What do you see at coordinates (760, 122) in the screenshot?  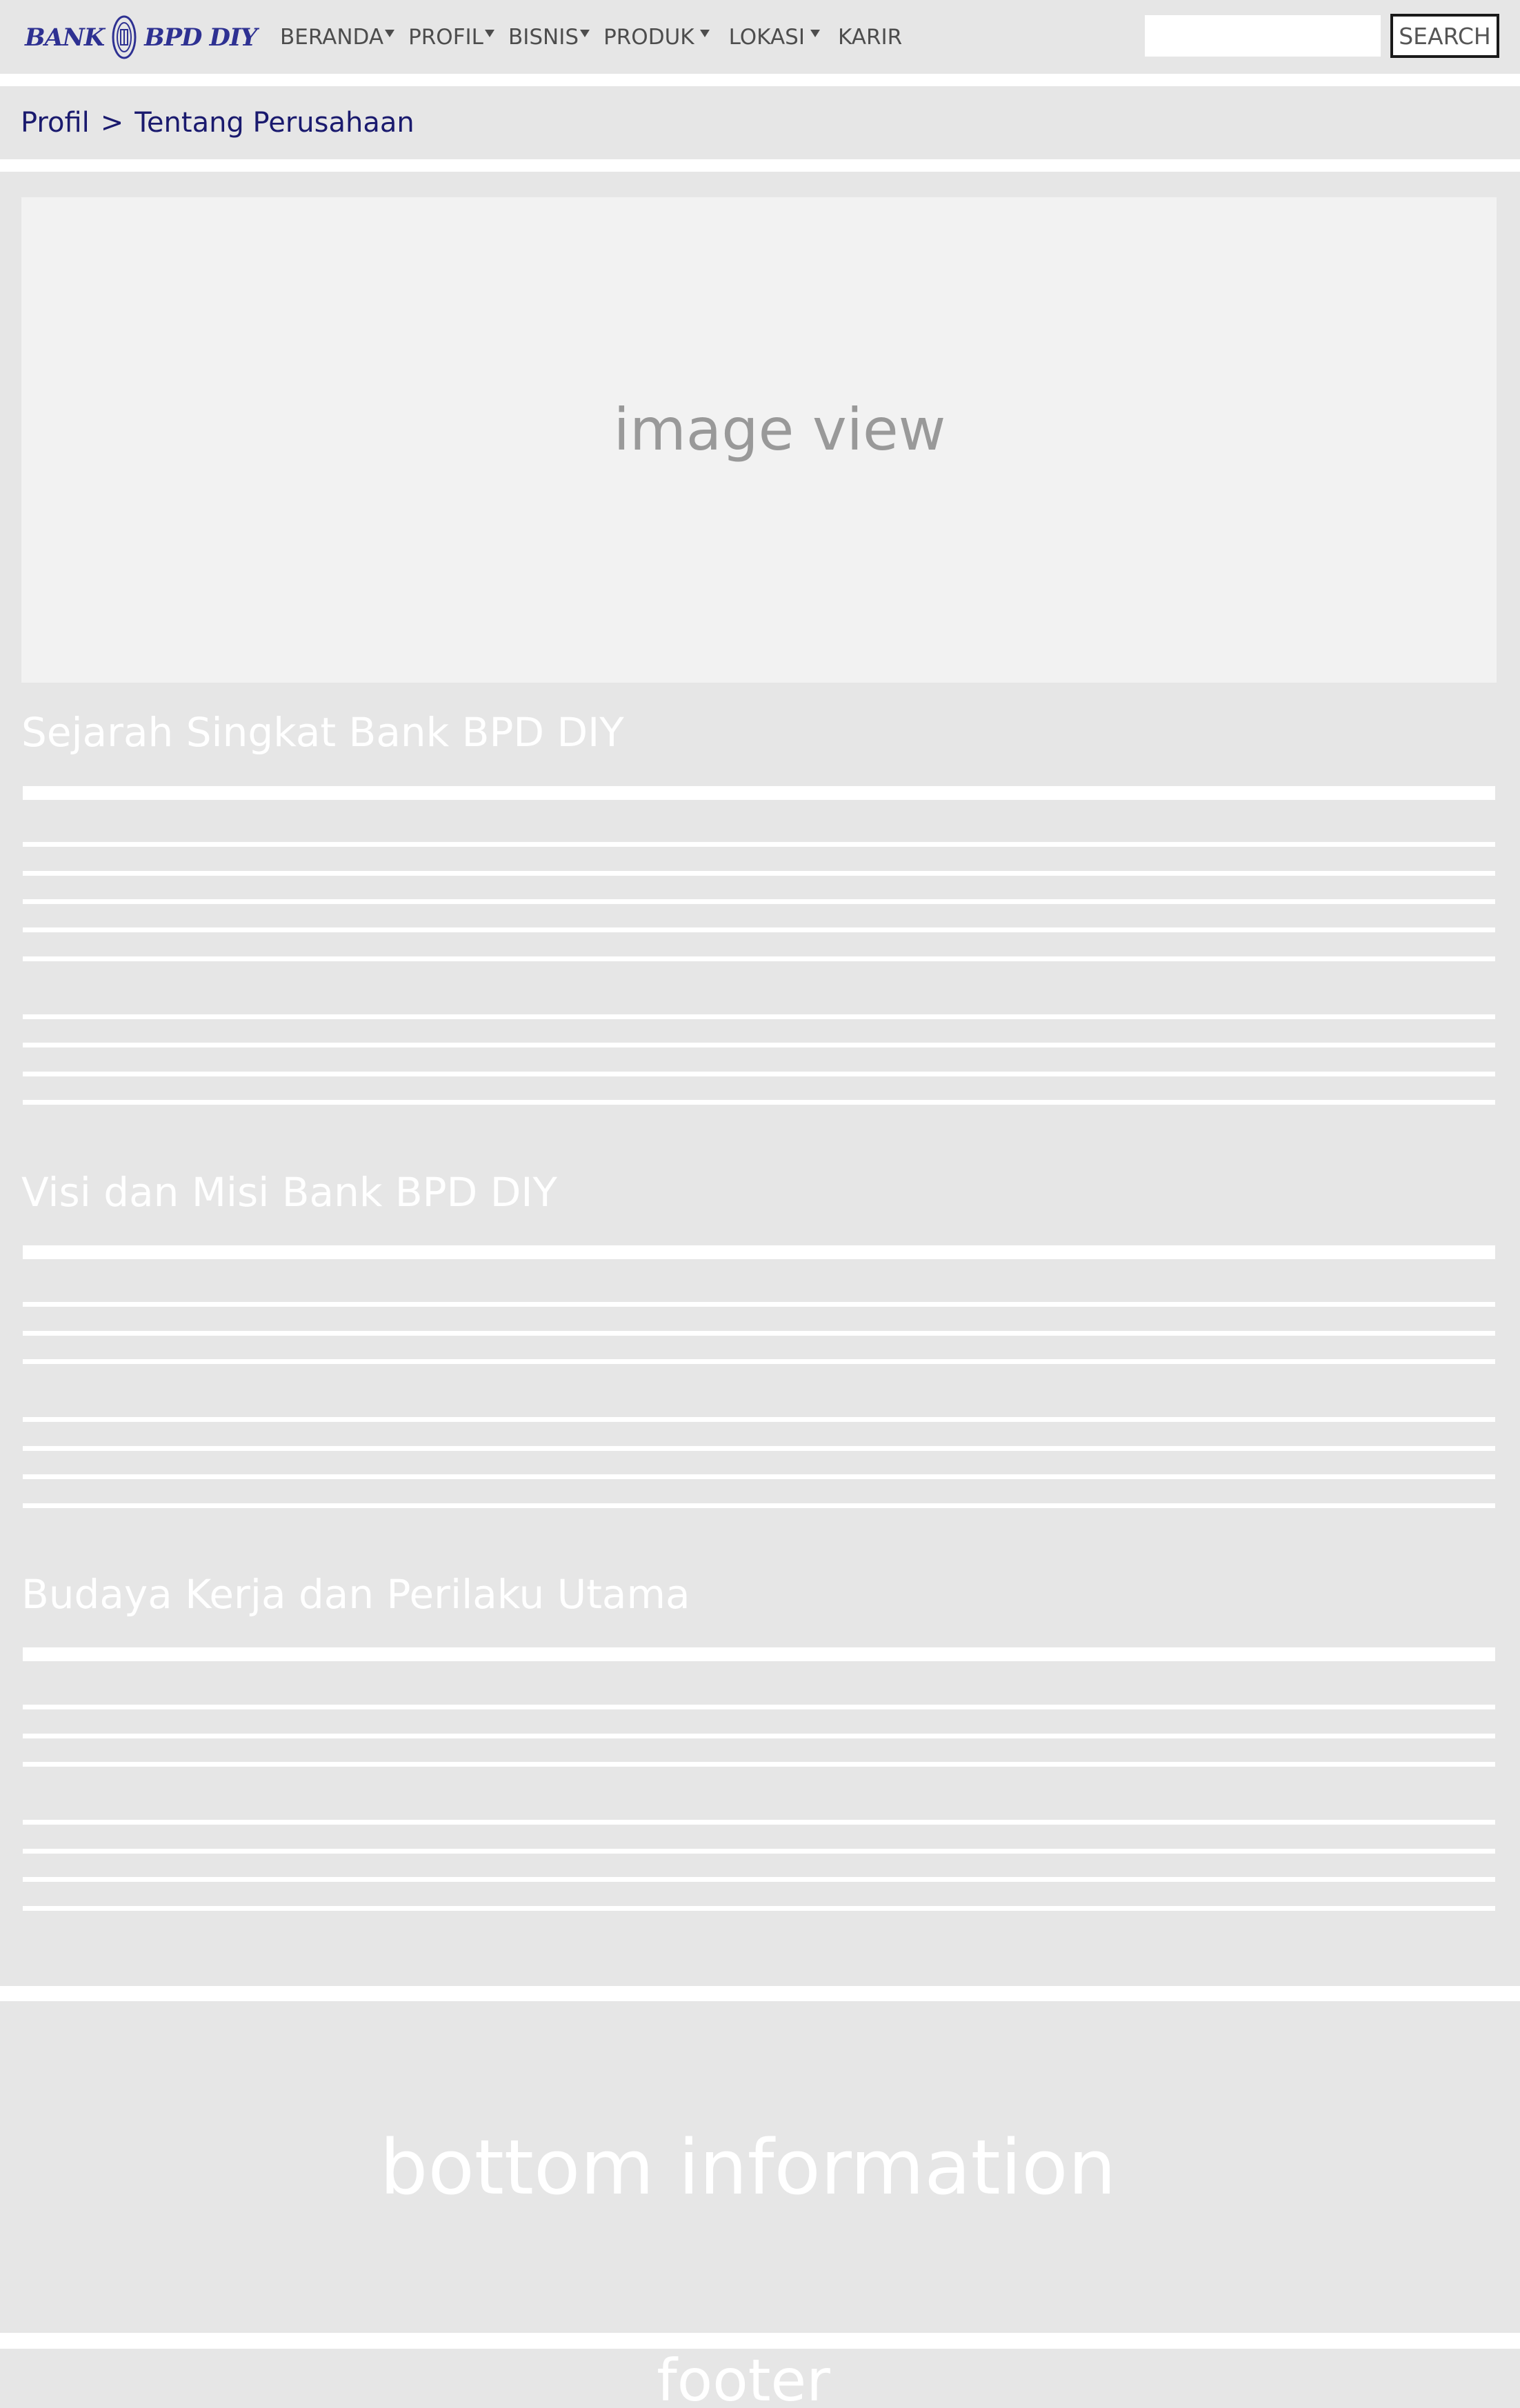 I see `breadcrumb-bar: Profil > Tentang Perusahaan` at bounding box center [760, 122].